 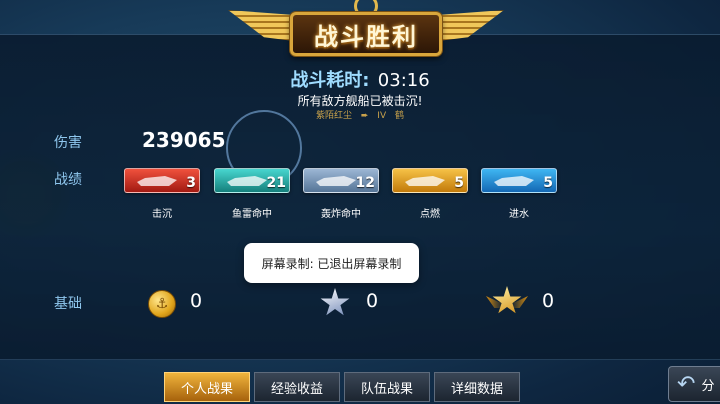 What do you see at coordinates (297, 387) in the screenshot?
I see `tab-experience: 经验收益` at bounding box center [297, 387].